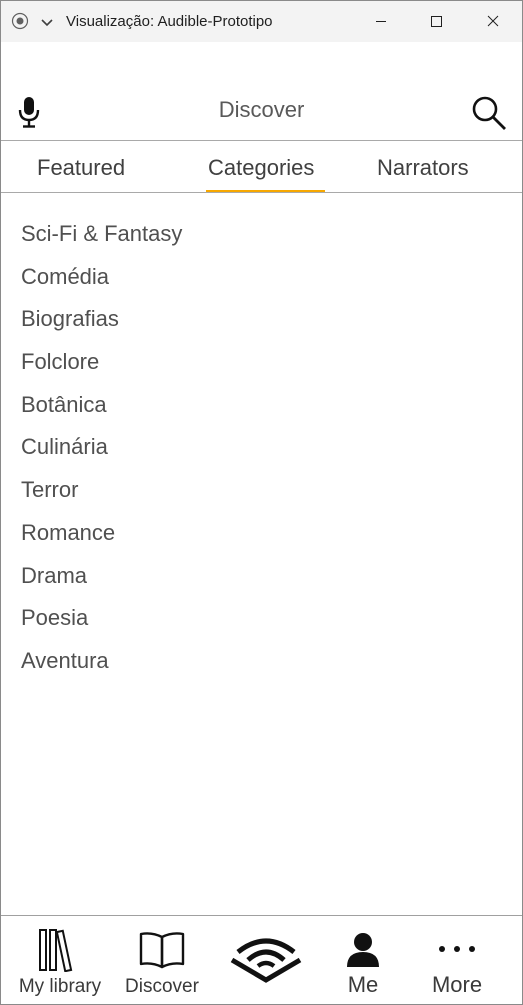 The width and height of the screenshot is (523, 1005). I want to click on minimize-icon, so click(381, 21).